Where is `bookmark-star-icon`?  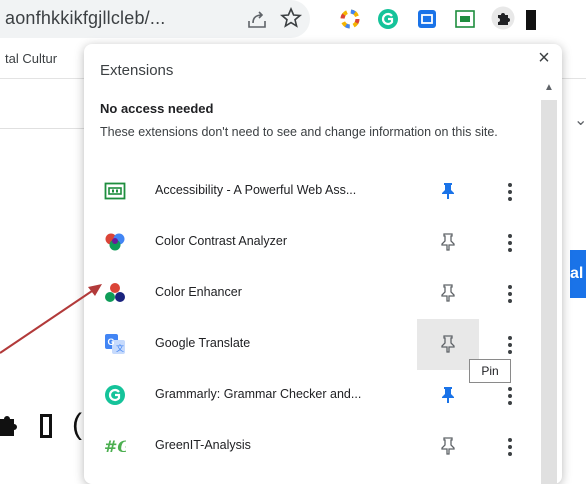
bookmark-star-icon is located at coordinates (291, 18).